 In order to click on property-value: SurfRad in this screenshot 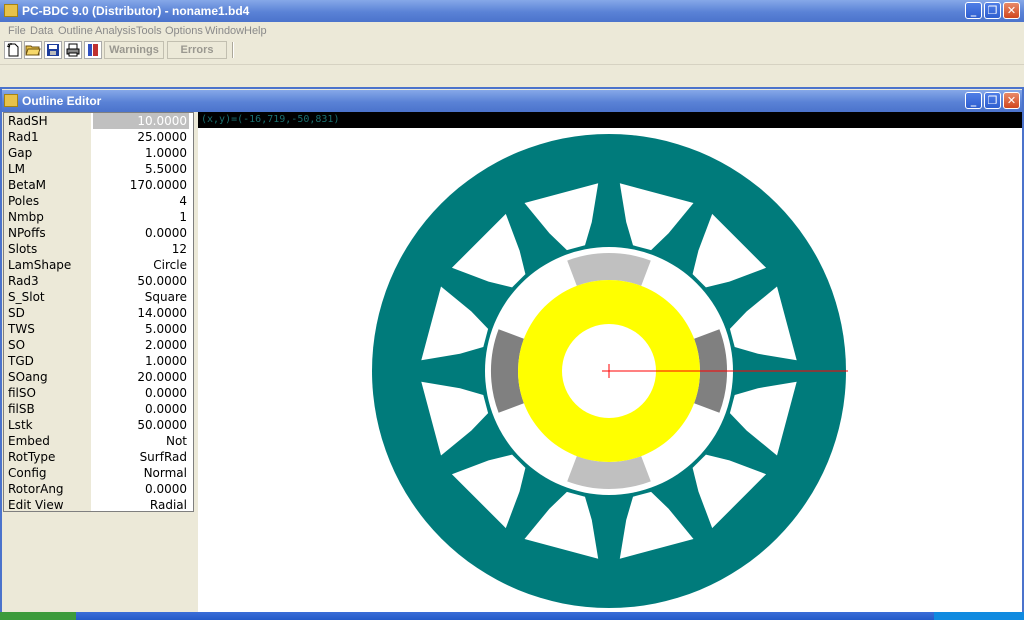, I will do `click(163, 457)`.